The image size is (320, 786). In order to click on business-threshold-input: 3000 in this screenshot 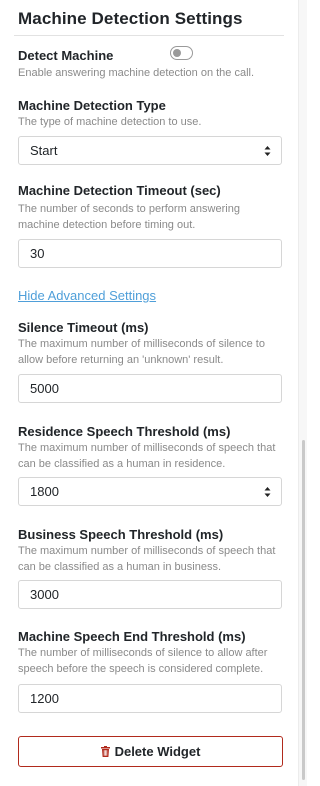, I will do `click(150, 594)`.